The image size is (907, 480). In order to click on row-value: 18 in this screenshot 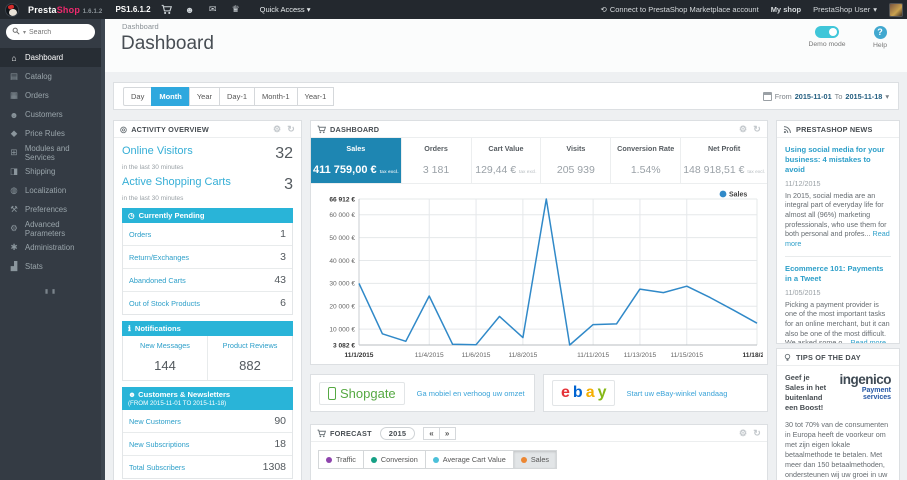, I will do `click(280, 444)`.